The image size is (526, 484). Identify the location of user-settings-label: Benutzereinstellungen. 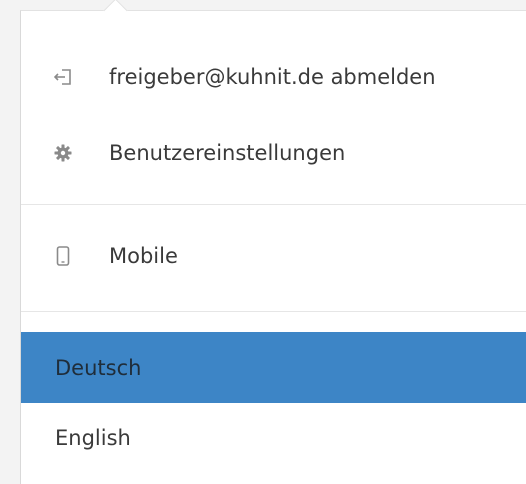
(227, 153).